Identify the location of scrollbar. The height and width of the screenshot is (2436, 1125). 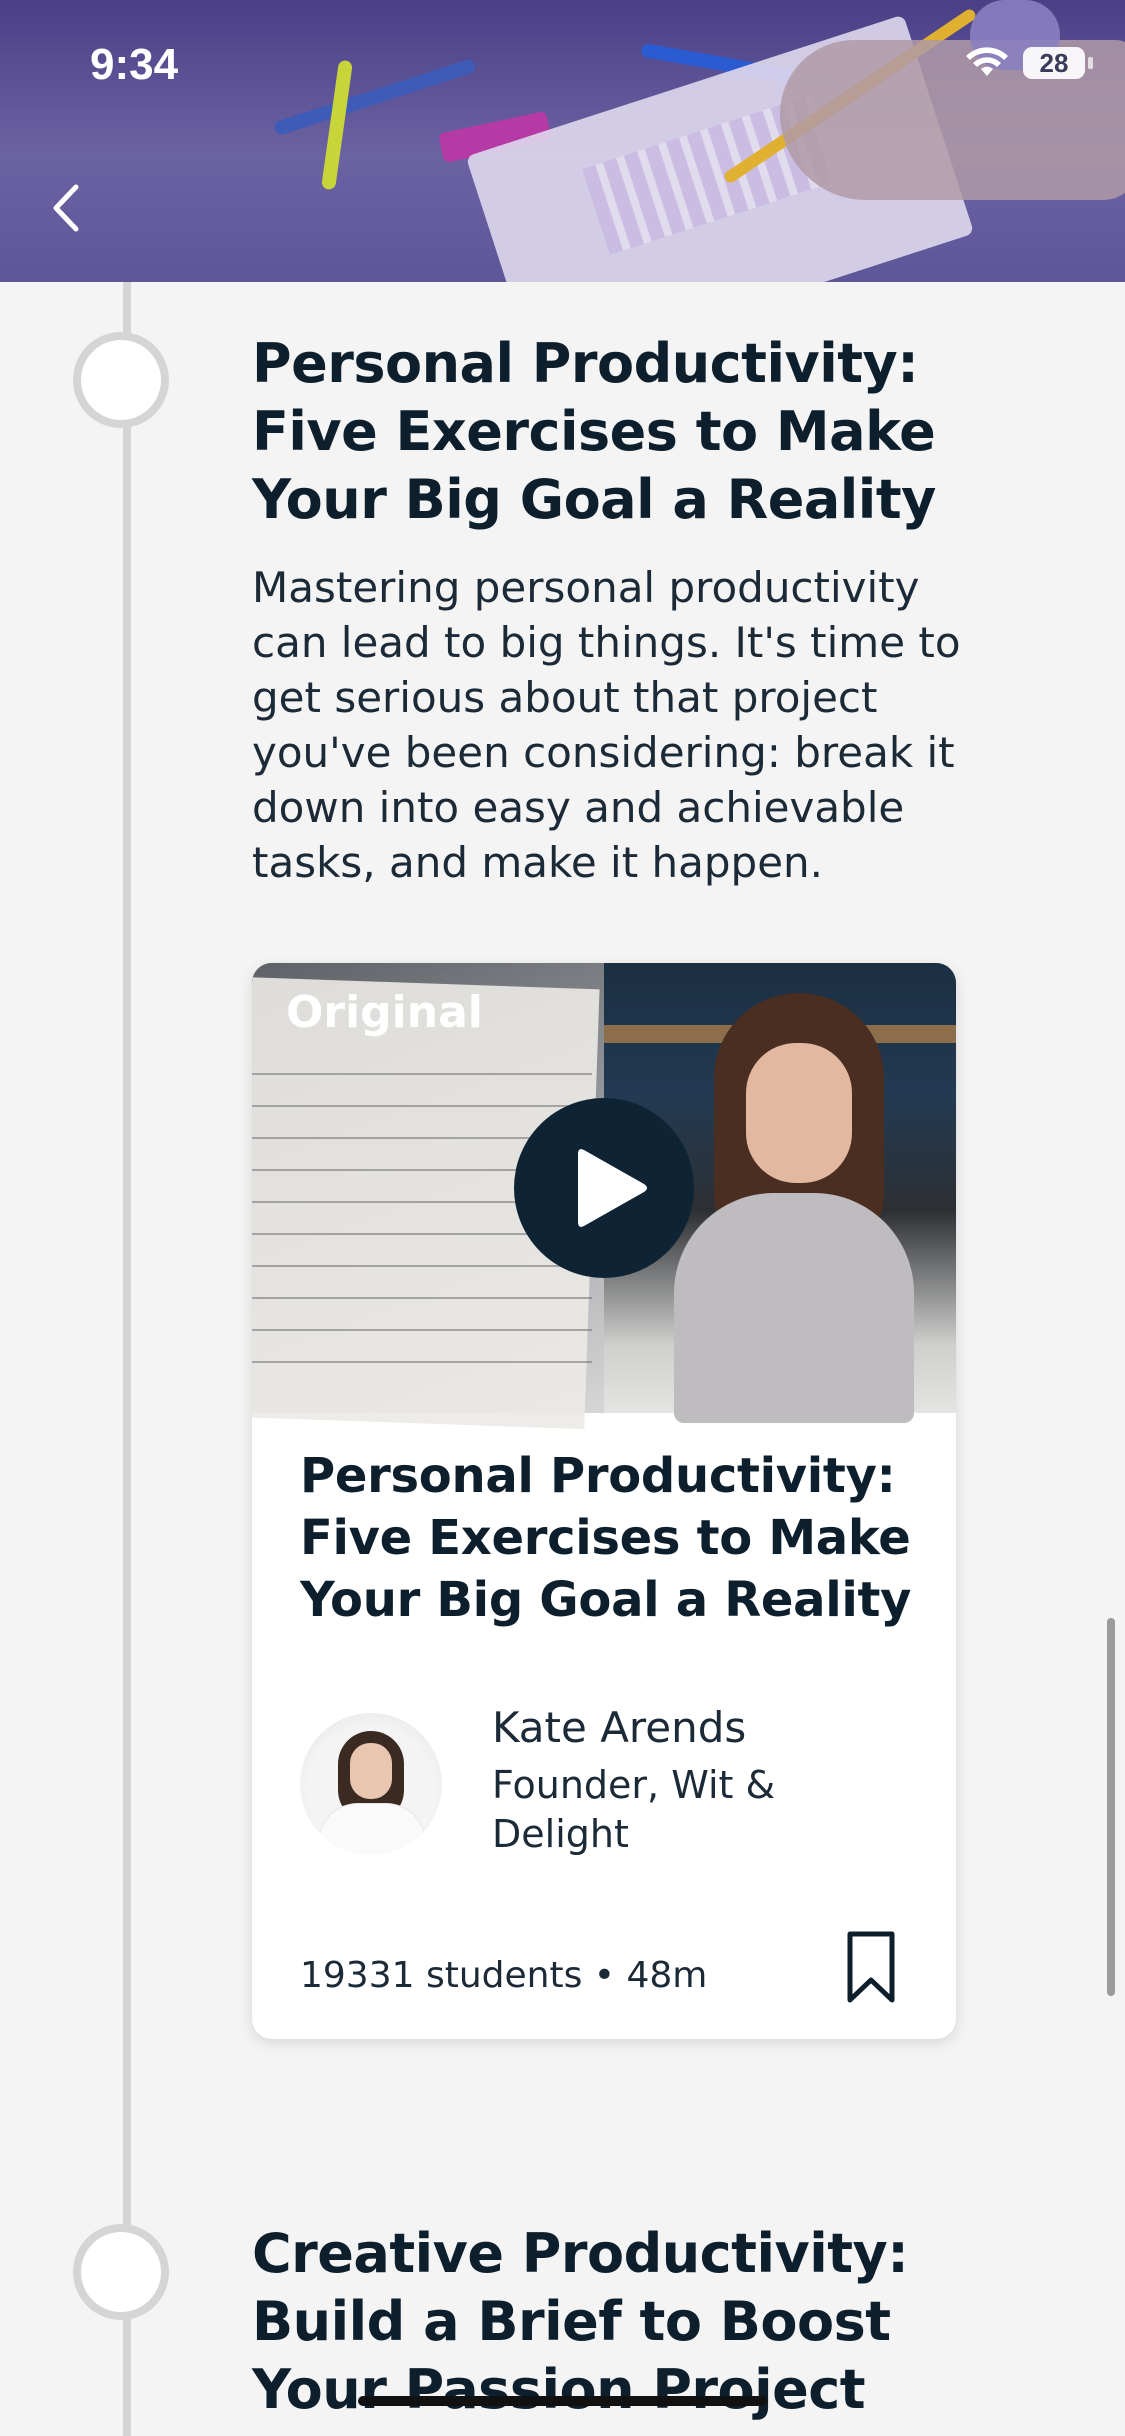
(1111, 1807).